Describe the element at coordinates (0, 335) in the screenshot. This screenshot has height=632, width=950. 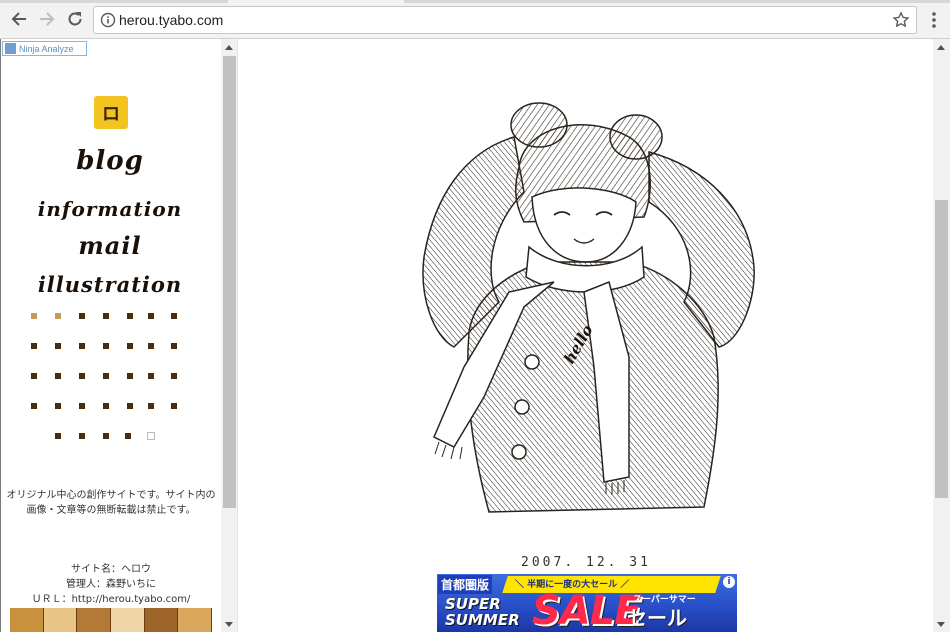
I see `frame-edge` at that location.